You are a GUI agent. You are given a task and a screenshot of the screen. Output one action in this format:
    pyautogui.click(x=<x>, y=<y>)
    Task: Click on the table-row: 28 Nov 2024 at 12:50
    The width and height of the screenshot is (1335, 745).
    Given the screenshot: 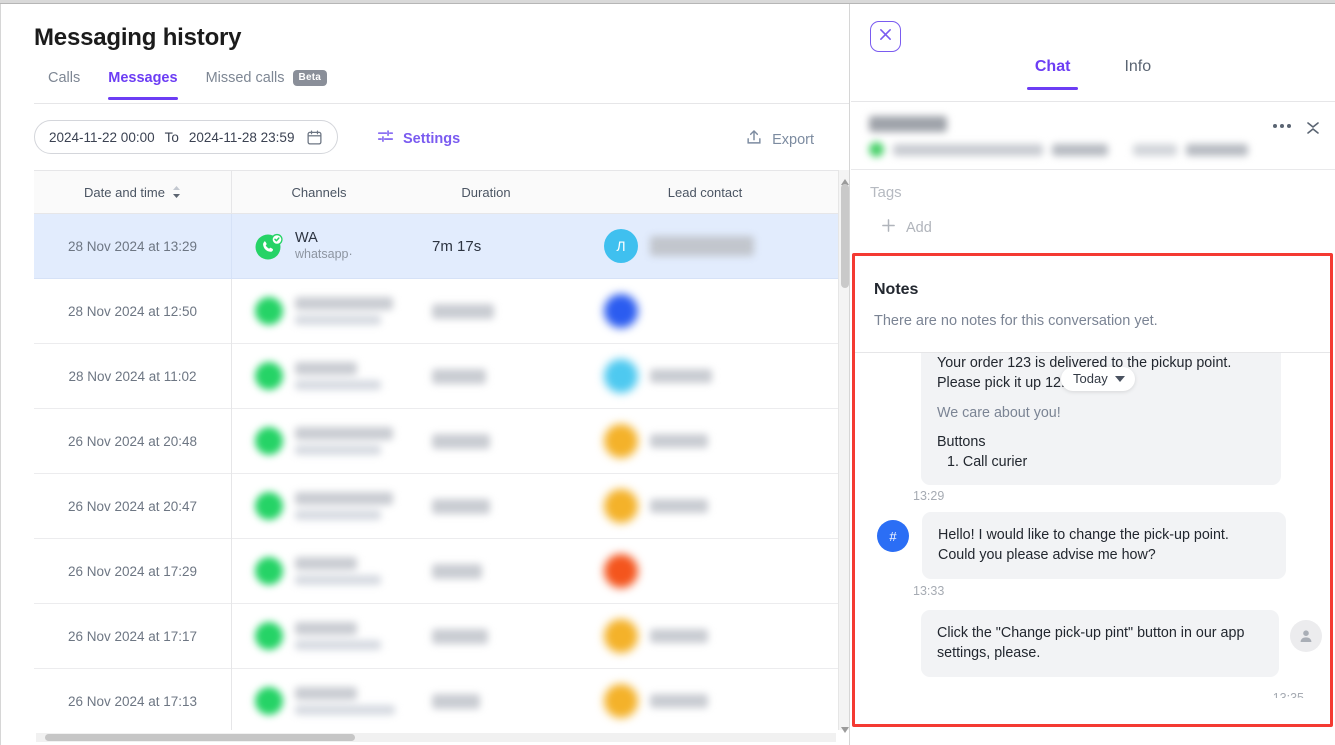 What is the action you would take?
    pyautogui.click(x=439, y=311)
    